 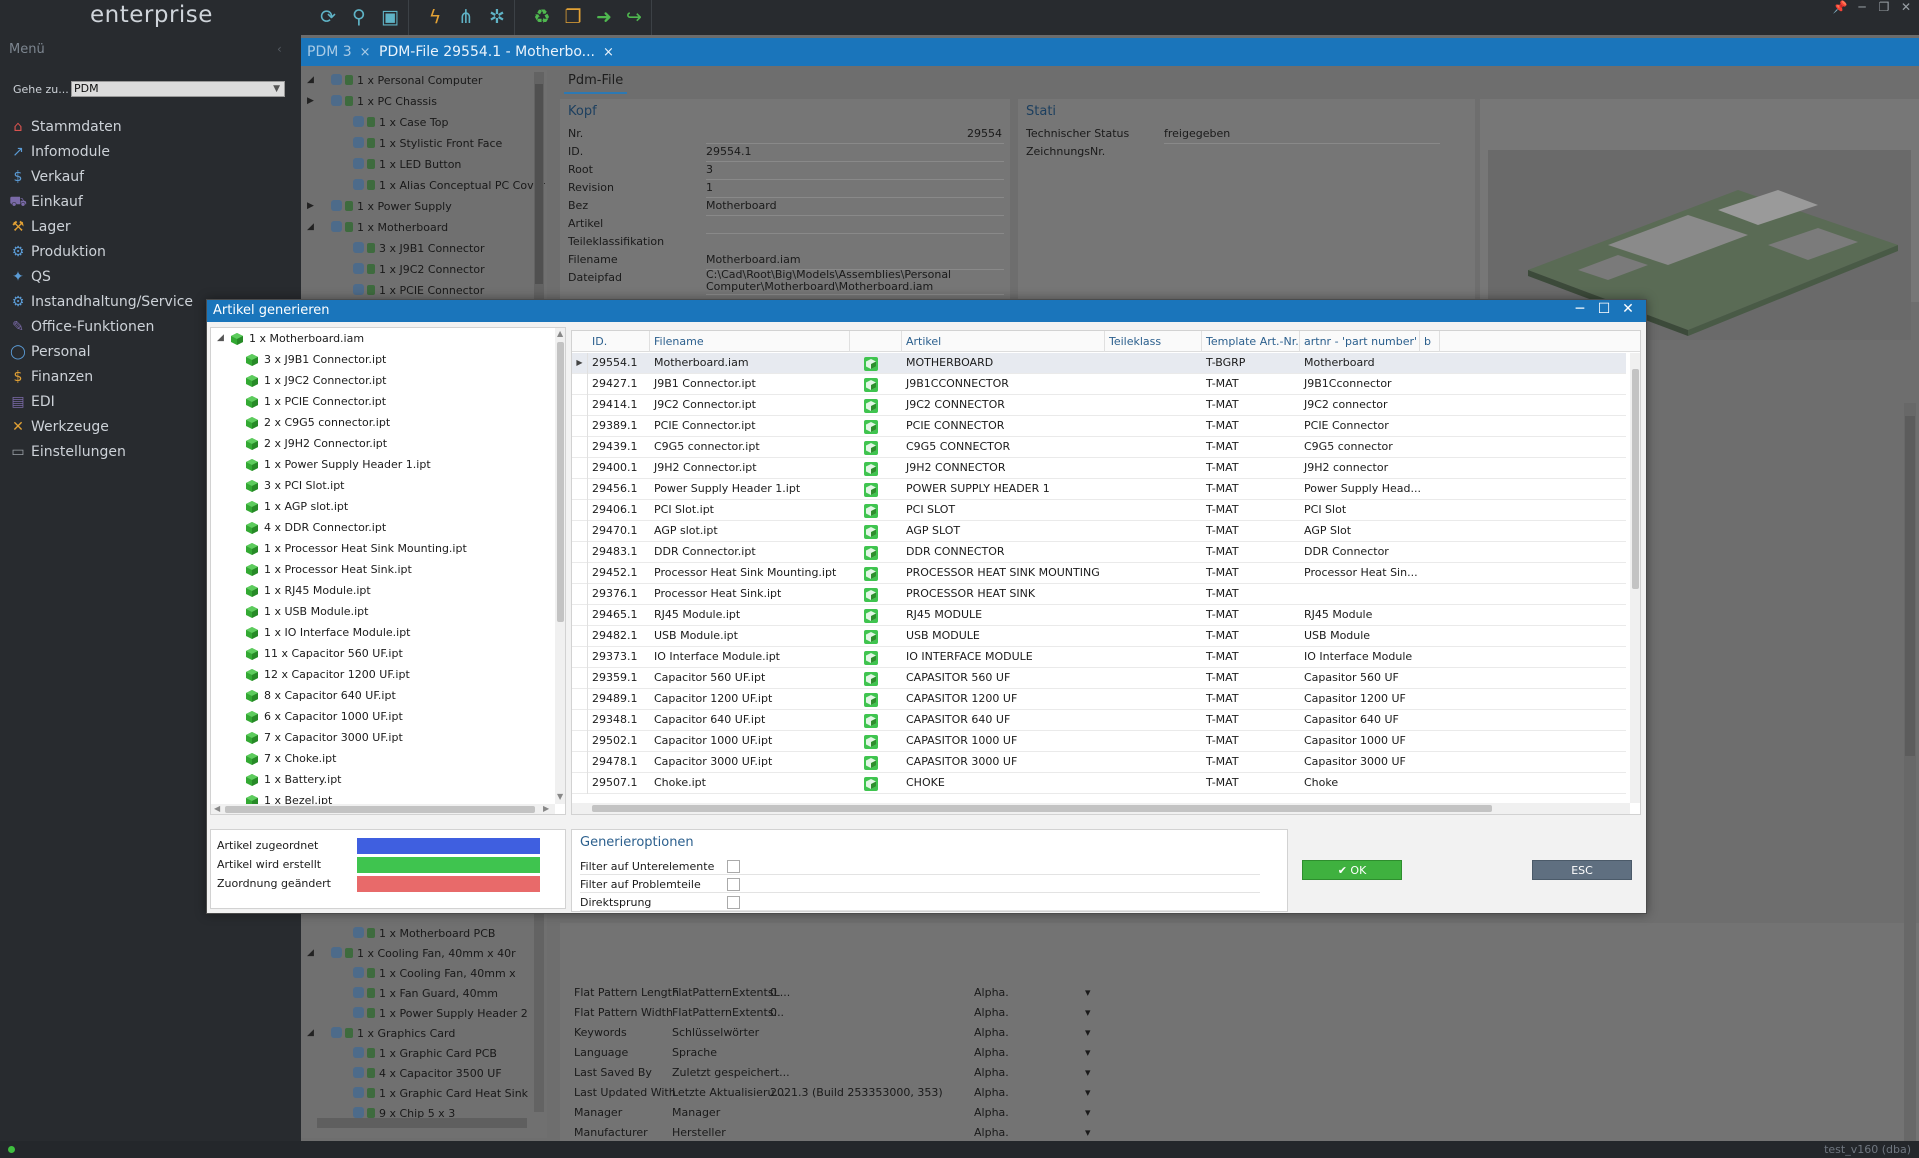 I want to click on tree-node: 7 x Choke.ipt, so click(x=381, y=758).